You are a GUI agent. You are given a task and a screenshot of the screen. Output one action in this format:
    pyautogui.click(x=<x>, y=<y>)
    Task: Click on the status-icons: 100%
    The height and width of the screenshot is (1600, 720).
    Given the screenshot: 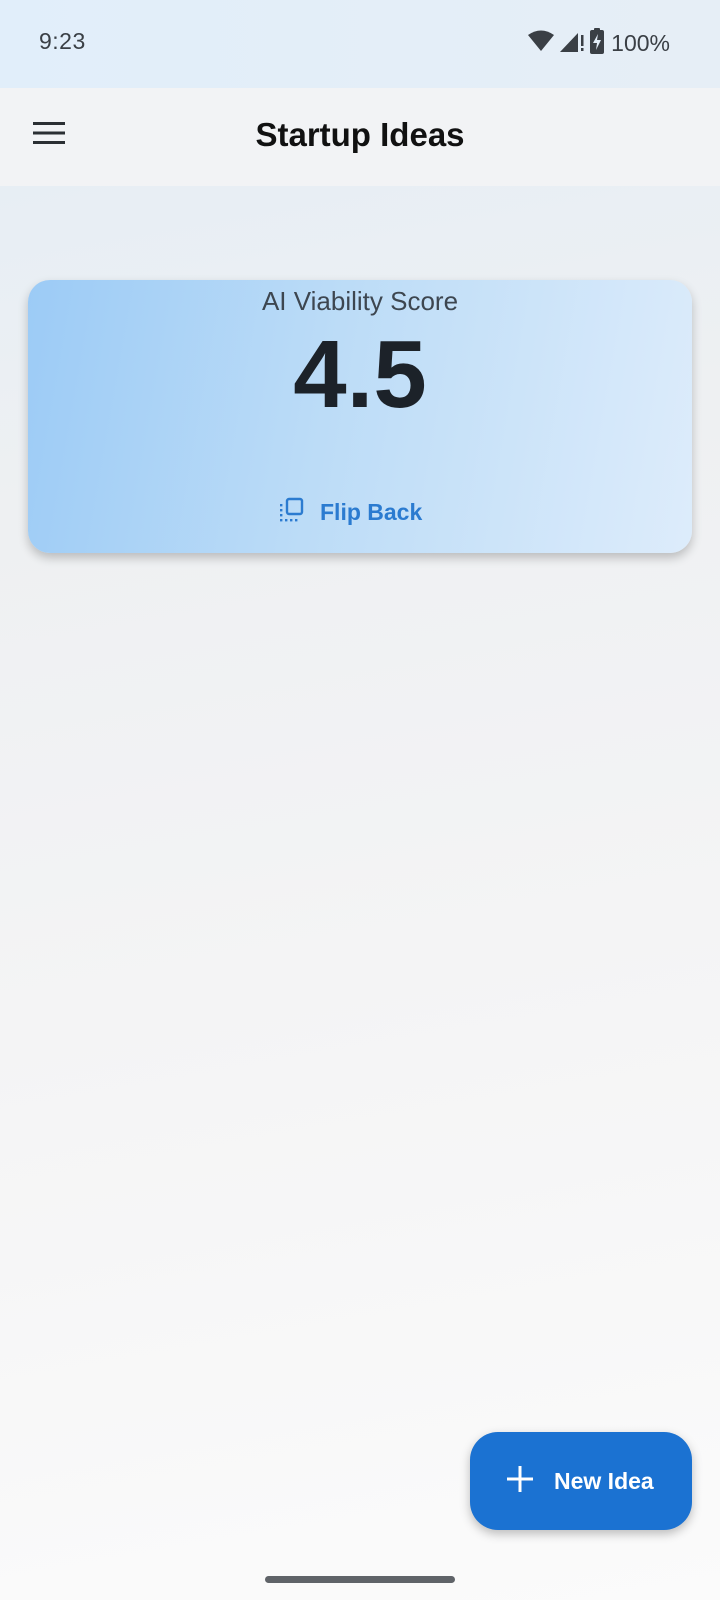 What is the action you would take?
    pyautogui.click(x=598, y=43)
    